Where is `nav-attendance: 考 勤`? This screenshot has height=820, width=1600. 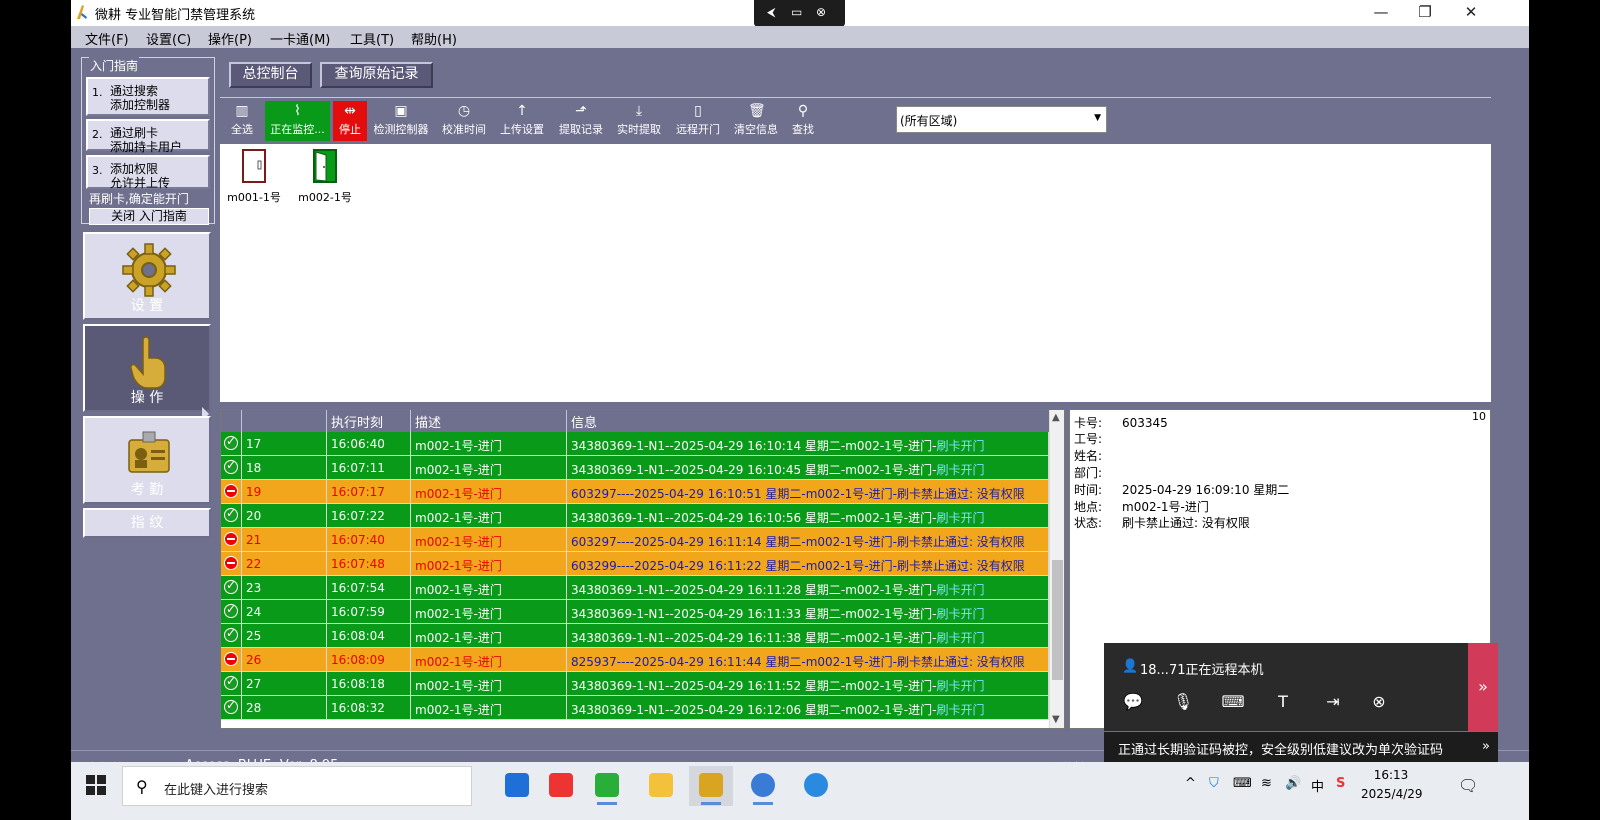
nav-attendance: 考 勤 is located at coordinates (147, 460).